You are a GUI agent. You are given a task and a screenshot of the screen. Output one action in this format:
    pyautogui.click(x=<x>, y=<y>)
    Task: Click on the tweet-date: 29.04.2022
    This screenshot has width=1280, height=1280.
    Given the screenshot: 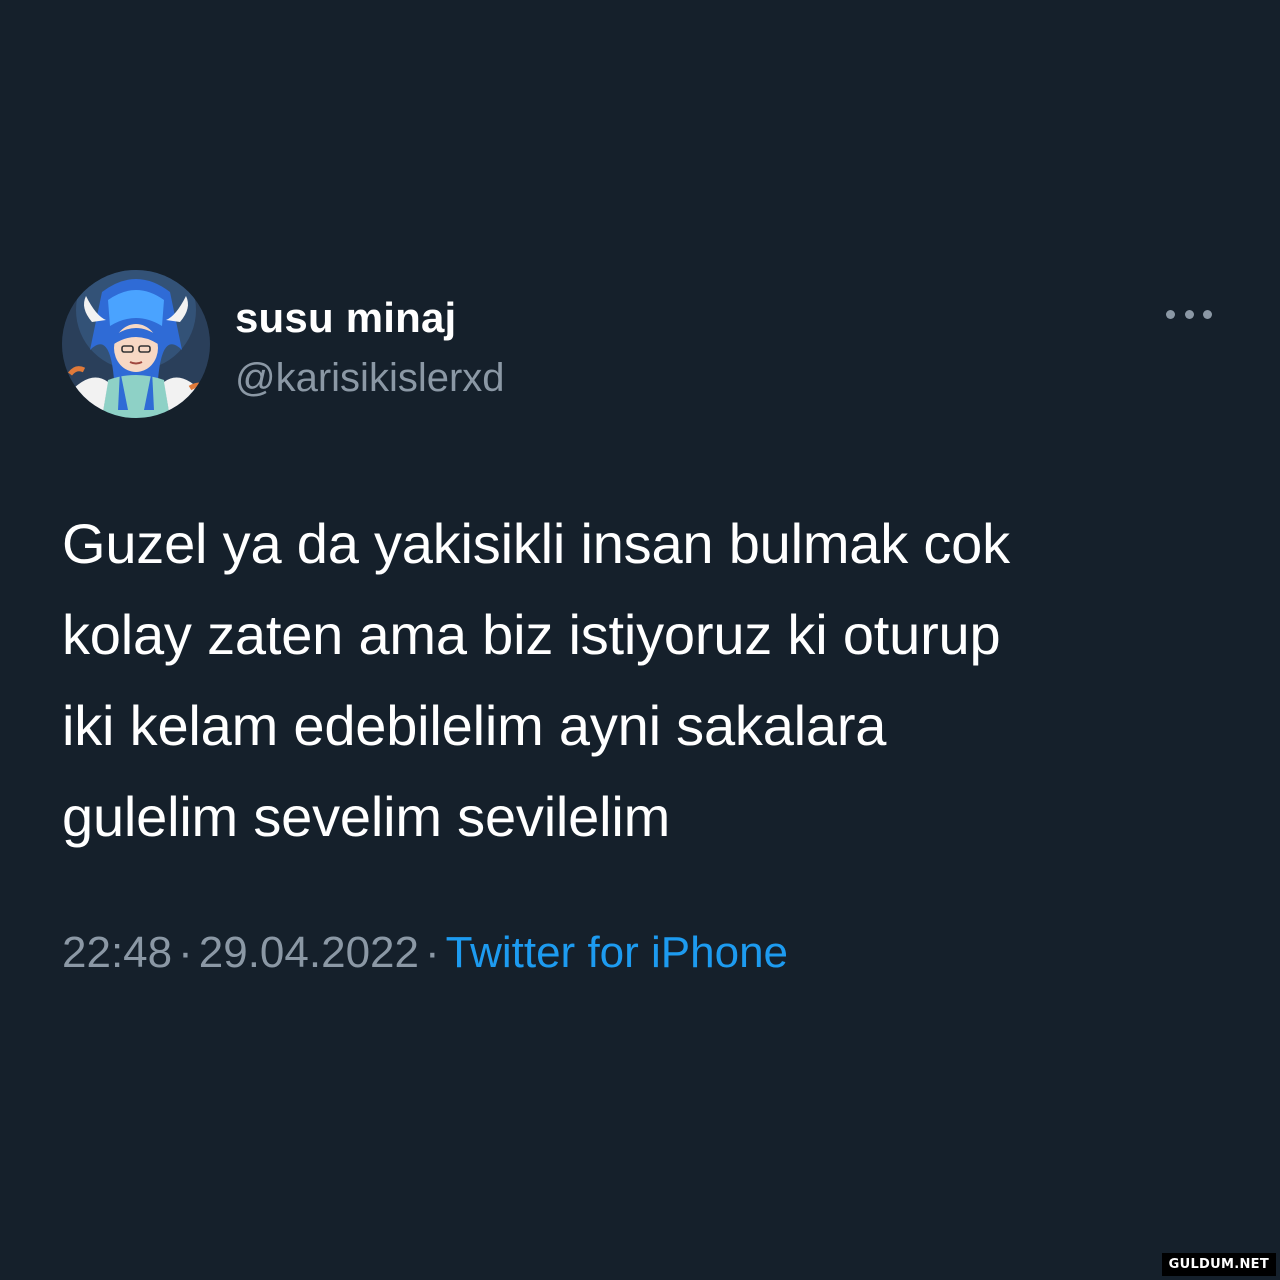 What is the action you would take?
    pyautogui.click(x=309, y=952)
    